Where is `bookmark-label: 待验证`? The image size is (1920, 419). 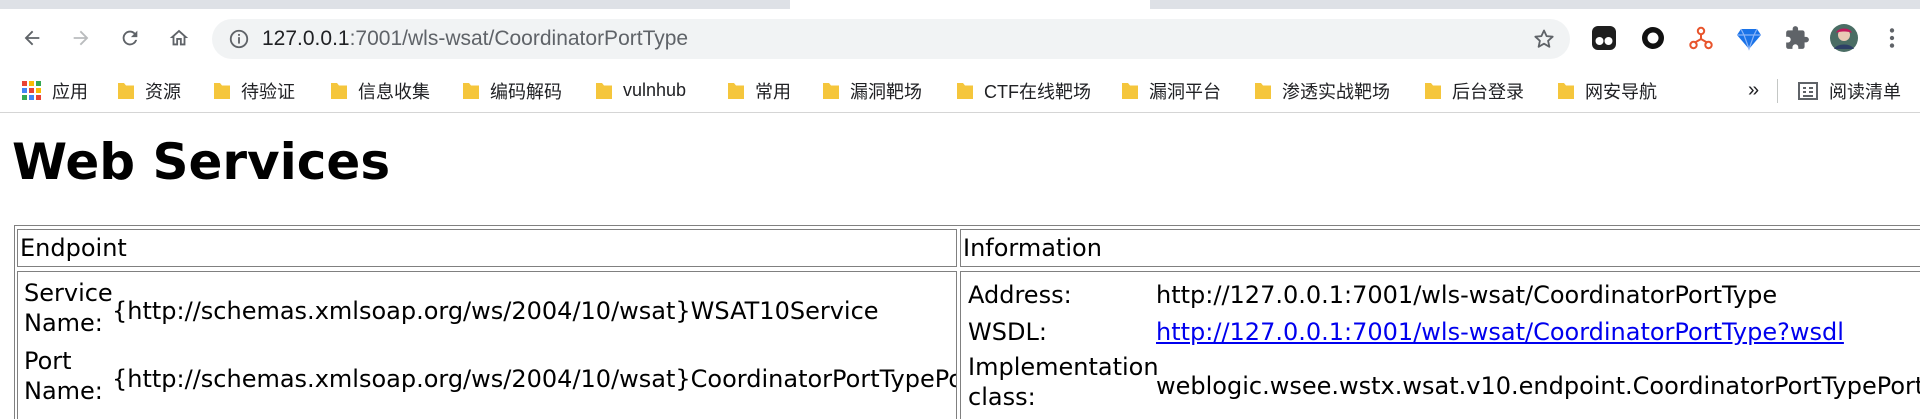 bookmark-label: 待验证 is located at coordinates (268, 91).